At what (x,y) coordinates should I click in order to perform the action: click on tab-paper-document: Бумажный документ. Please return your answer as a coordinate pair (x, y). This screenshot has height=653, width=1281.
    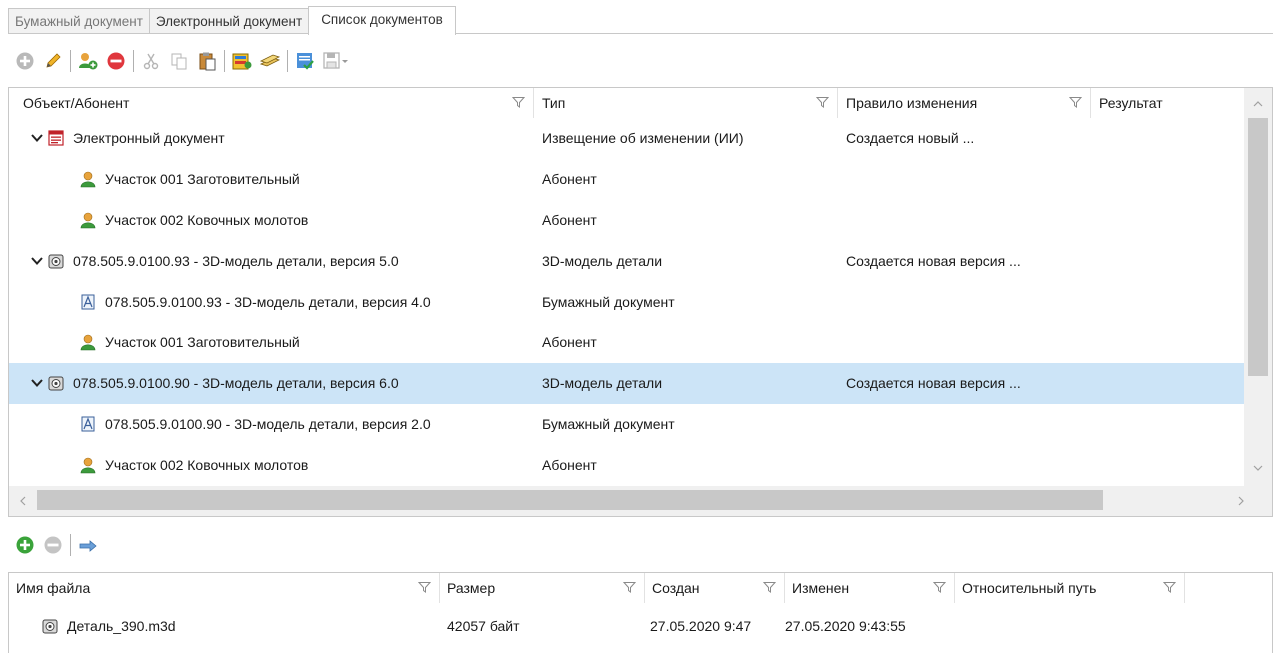
    Looking at the image, I should click on (78, 21).